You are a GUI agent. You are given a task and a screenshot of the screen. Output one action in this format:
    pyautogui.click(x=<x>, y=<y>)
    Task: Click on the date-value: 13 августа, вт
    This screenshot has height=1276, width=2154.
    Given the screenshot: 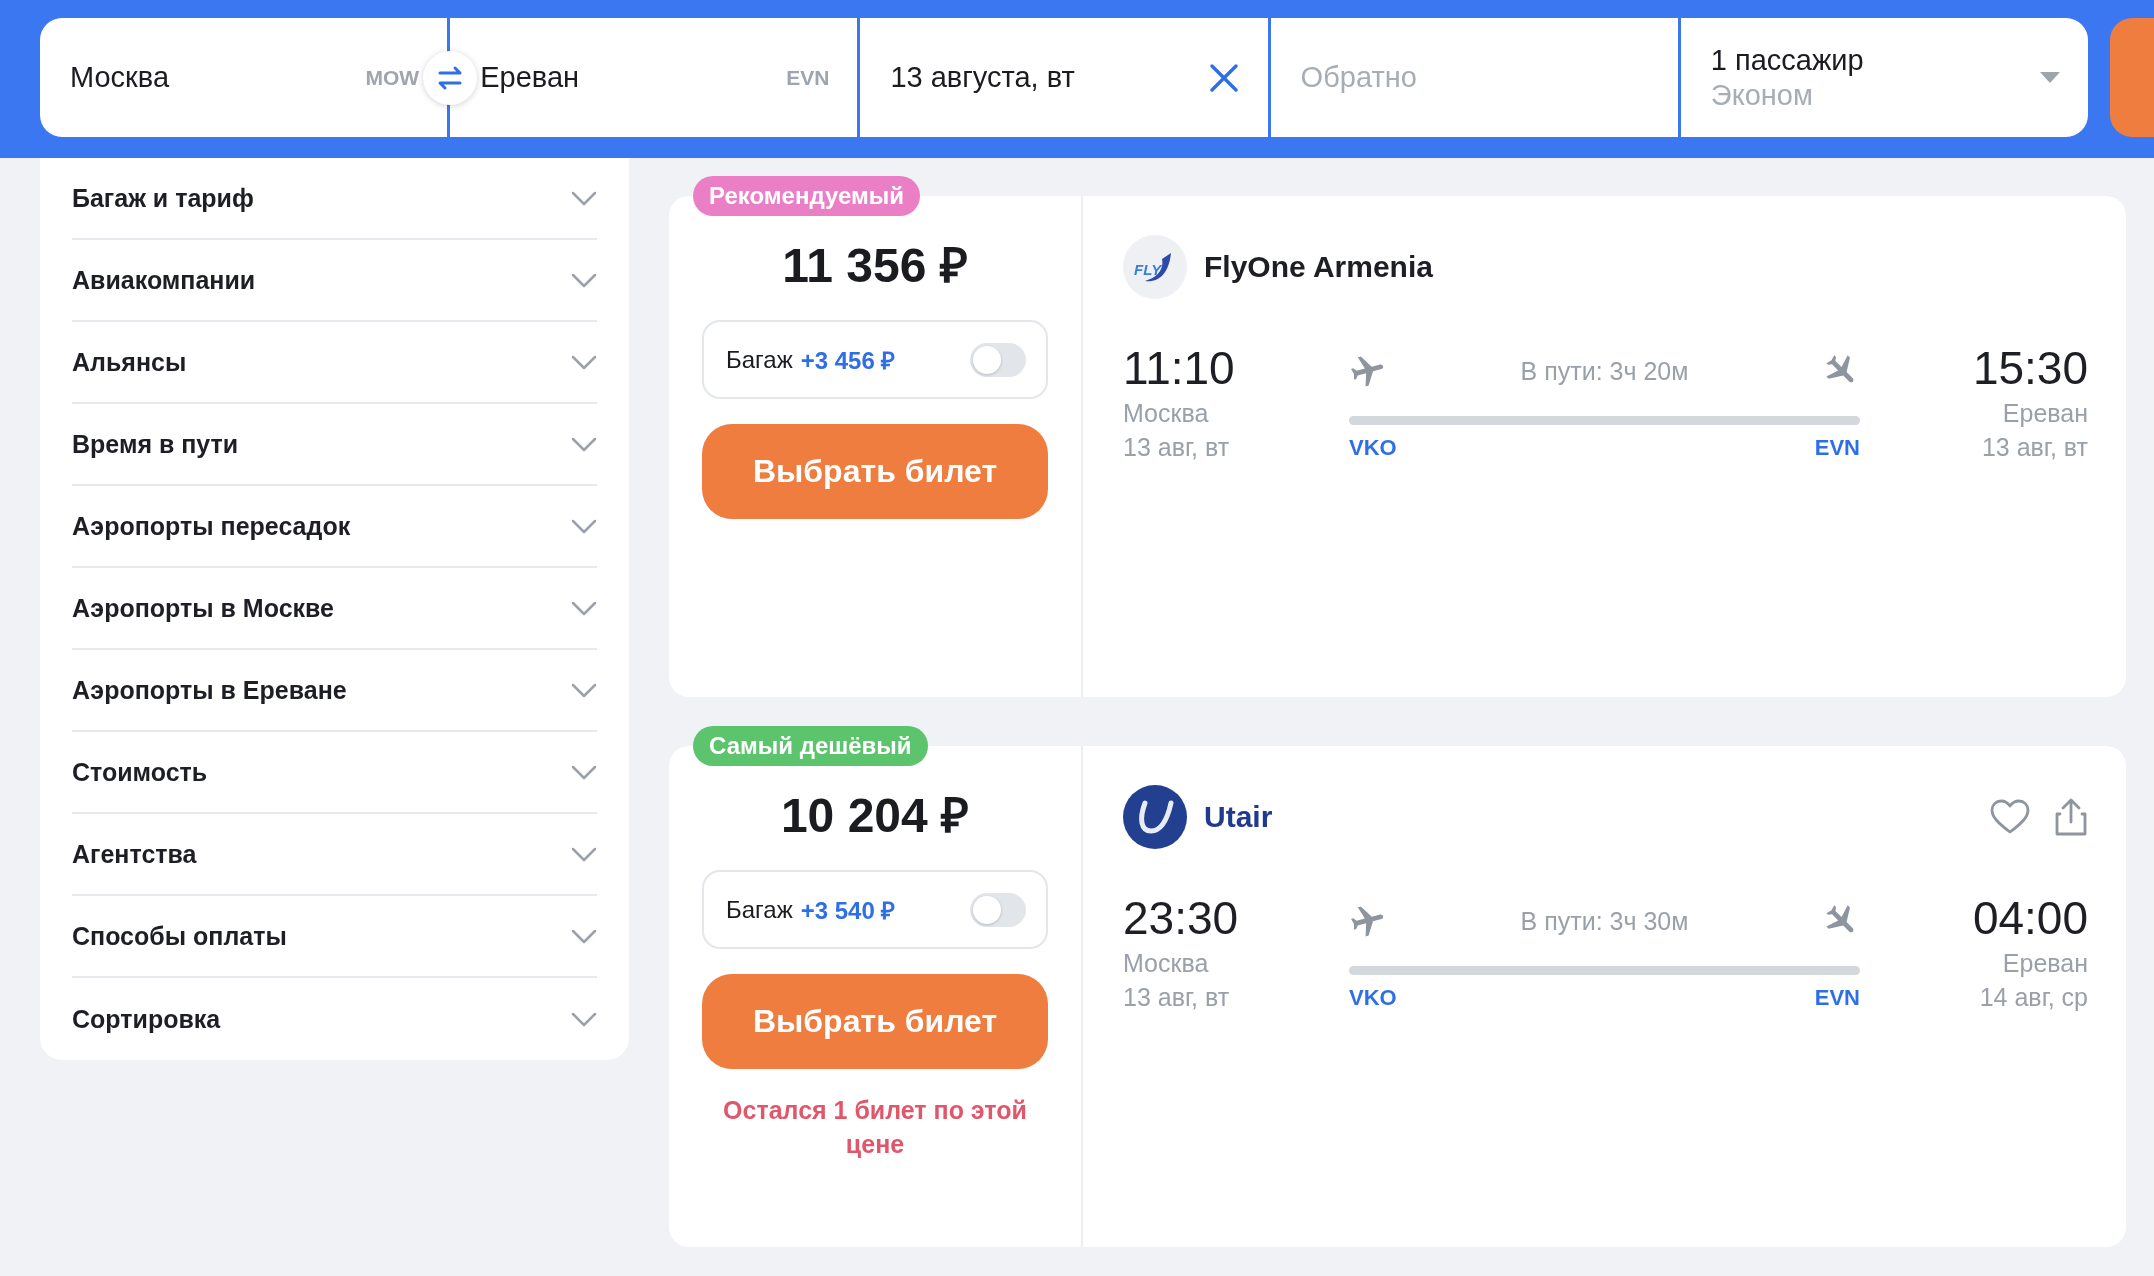 What is the action you would take?
    pyautogui.click(x=982, y=77)
    